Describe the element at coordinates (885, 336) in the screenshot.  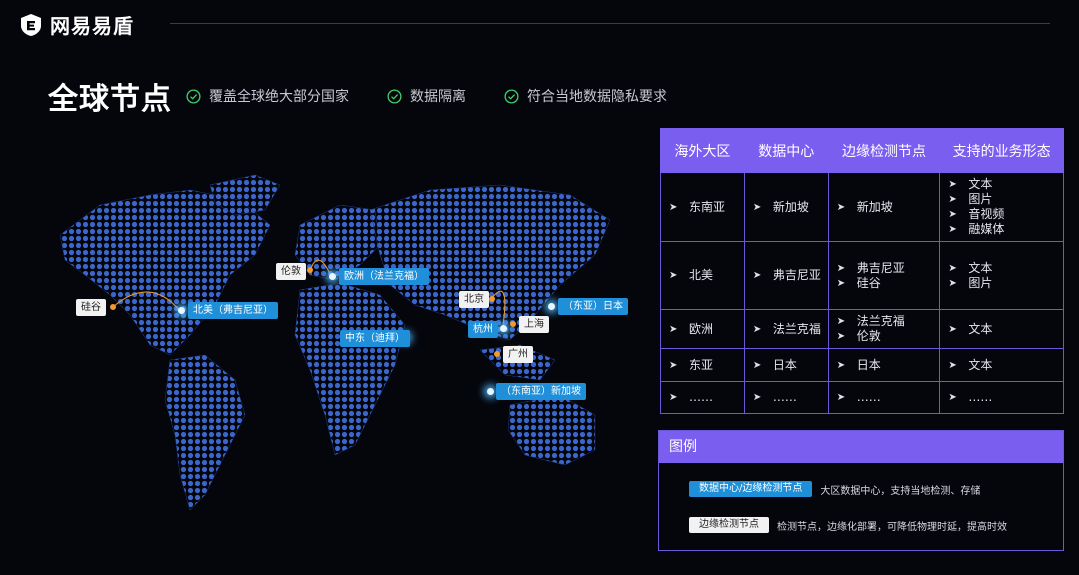
I see `list-item: ➤ 伦敦` at that location.